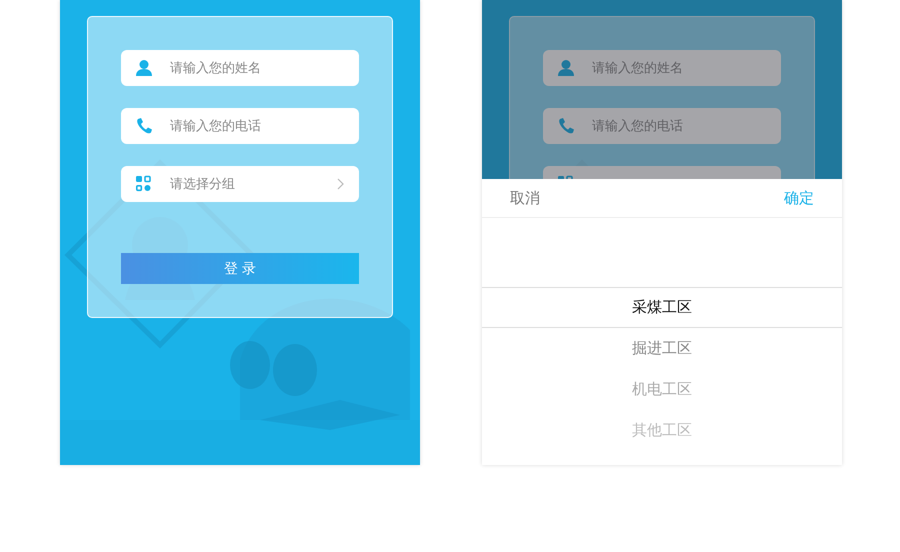 The height and width of the screenshot is (552, 900). I want to click on confirm-button: 确定, so click(799, 198).